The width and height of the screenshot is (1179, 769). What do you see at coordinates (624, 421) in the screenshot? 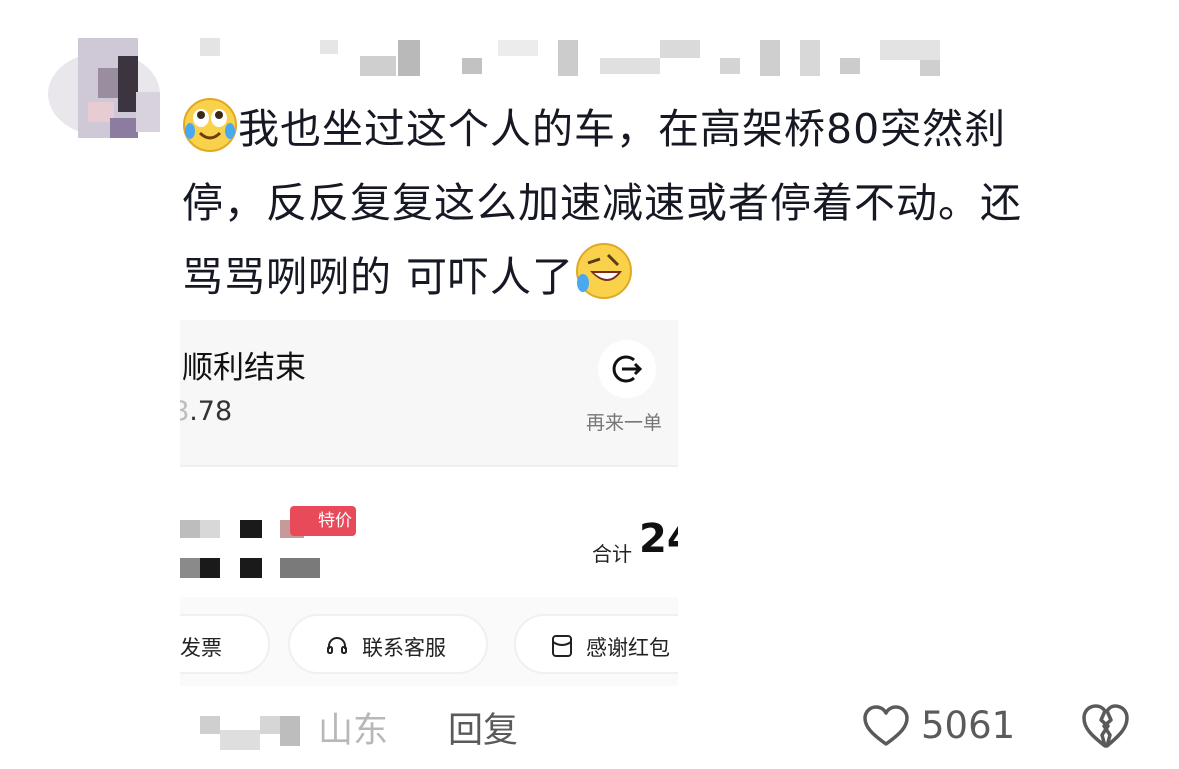
I see `reorder-label: 再来一单` at bounding box center [624, 421].